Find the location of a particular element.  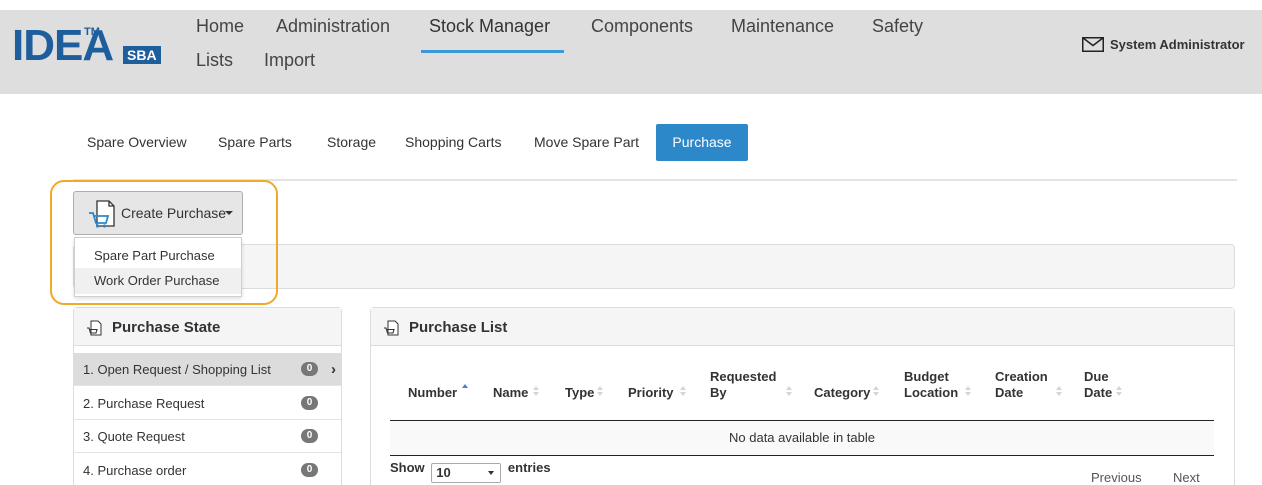

col-label: Category is located at coordinates (842, 392).